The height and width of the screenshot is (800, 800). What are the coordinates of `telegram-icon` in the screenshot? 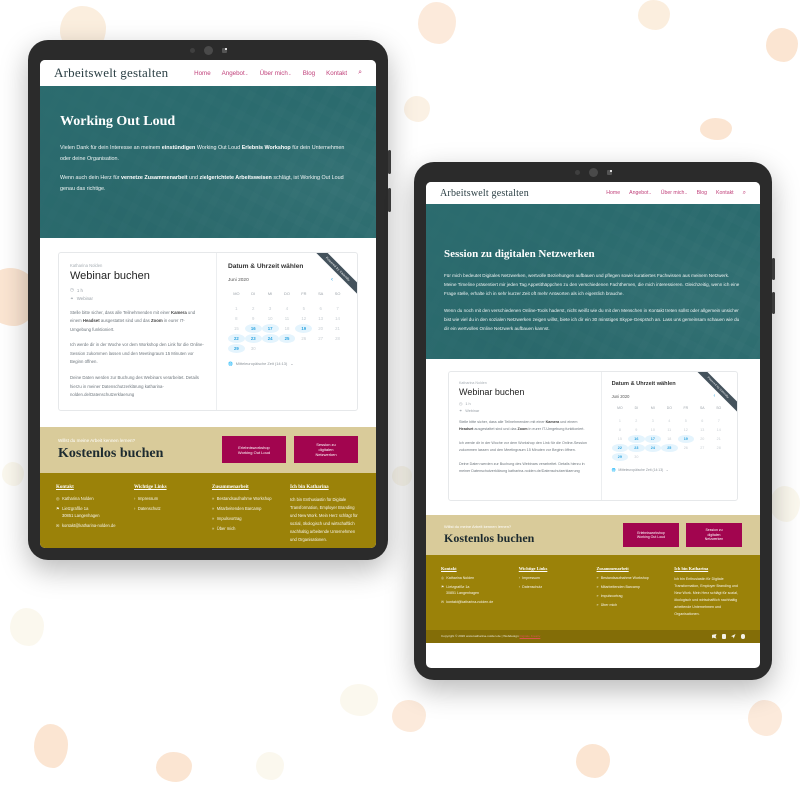 It's located at (733, 636).